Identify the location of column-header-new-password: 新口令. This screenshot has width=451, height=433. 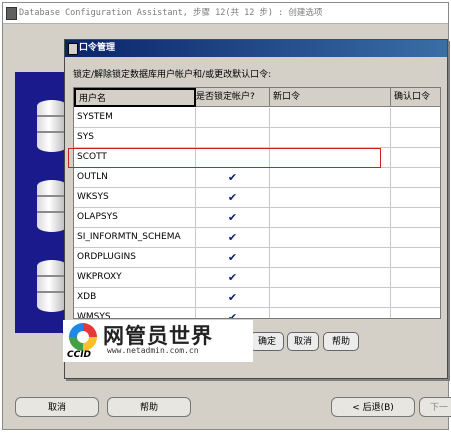
(330, 97).